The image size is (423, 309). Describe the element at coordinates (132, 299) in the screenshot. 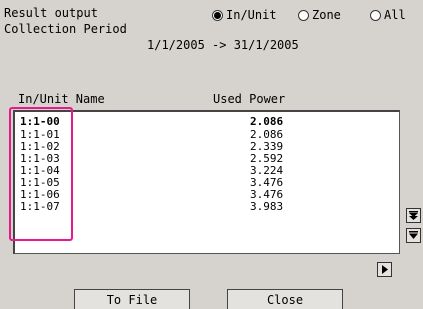

I see `to-file-button: To File` at that location.